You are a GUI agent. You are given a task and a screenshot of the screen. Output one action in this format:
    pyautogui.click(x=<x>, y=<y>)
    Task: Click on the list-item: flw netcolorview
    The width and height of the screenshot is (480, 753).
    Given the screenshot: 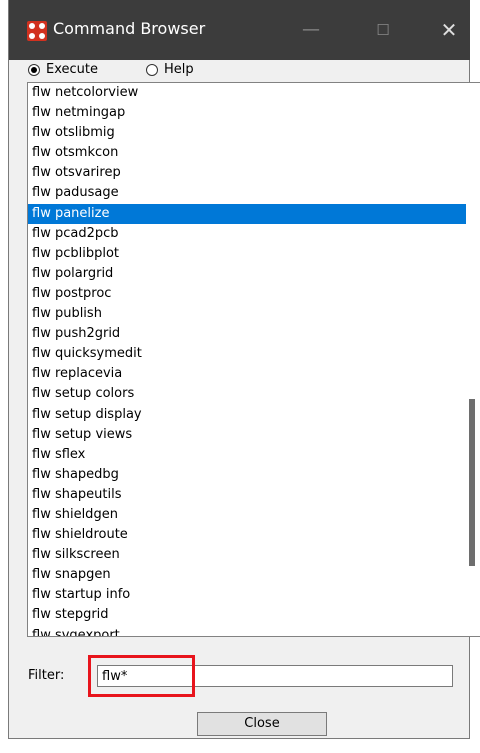 What is the action you would take?
    pyautogui.click(x=247, y=93)
    